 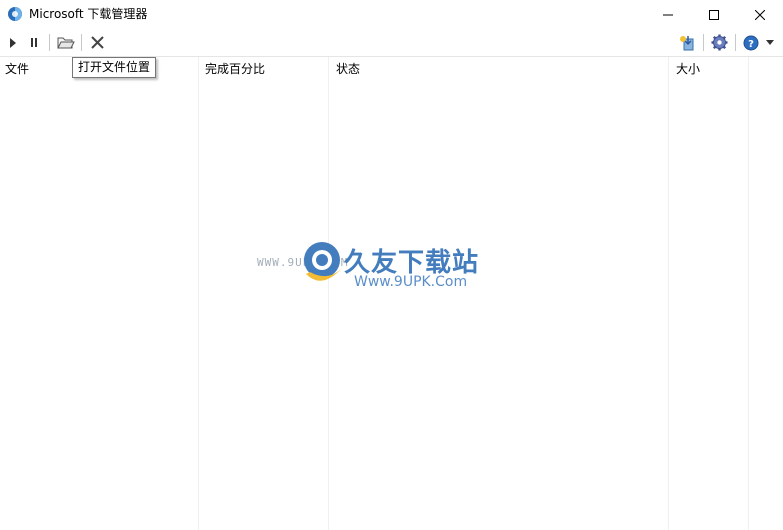 I want to click on help-dropdown-button, so click(x=770, y=42).